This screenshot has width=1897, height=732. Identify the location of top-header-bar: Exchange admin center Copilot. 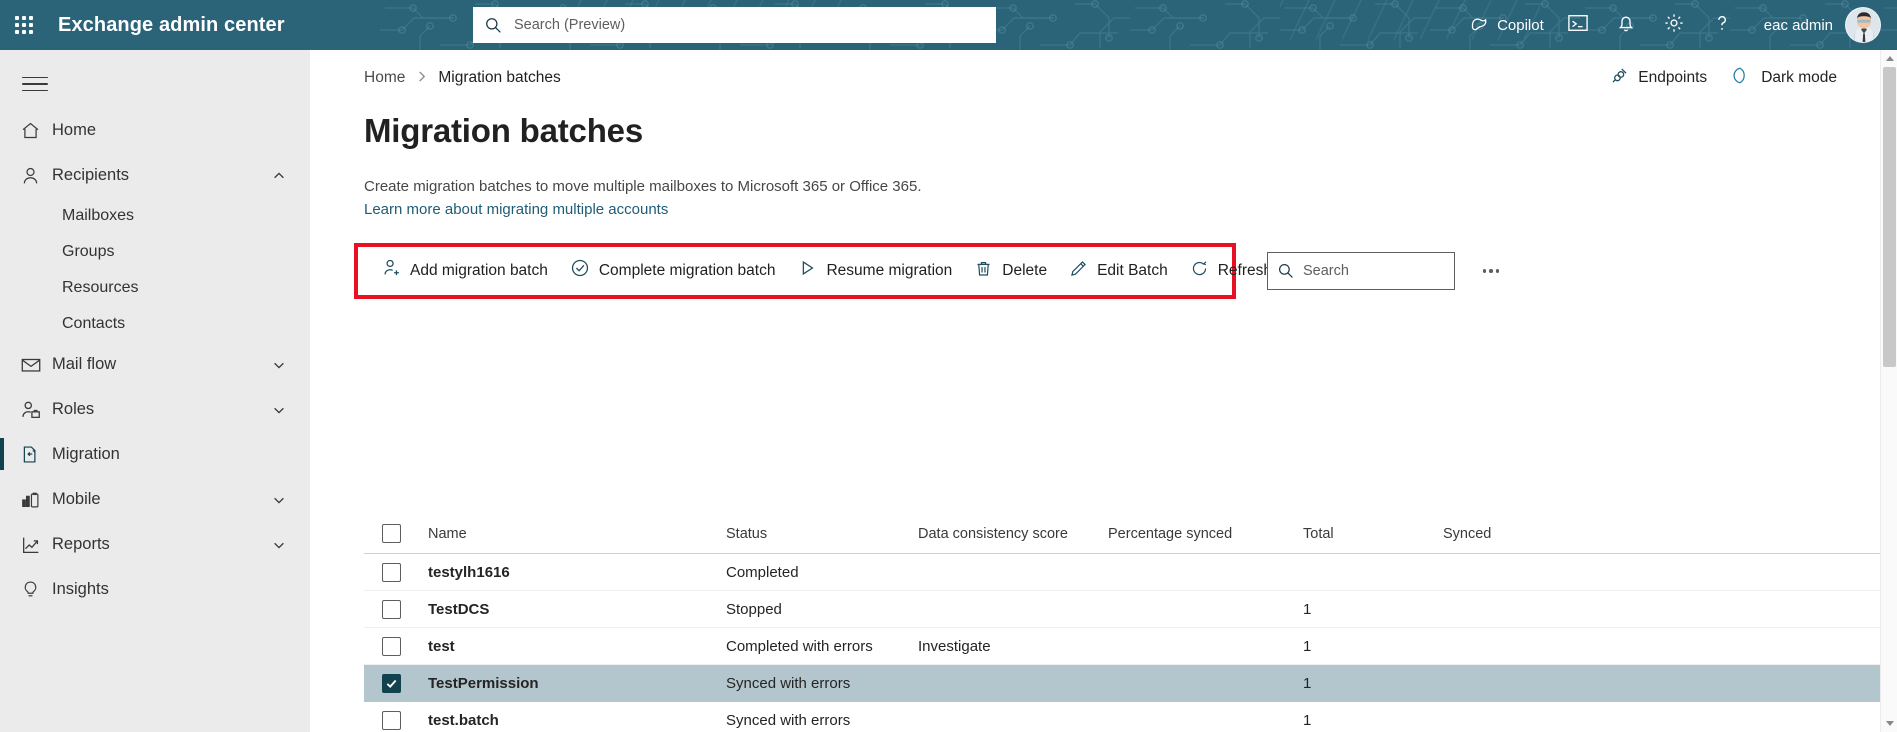
(948, 25).